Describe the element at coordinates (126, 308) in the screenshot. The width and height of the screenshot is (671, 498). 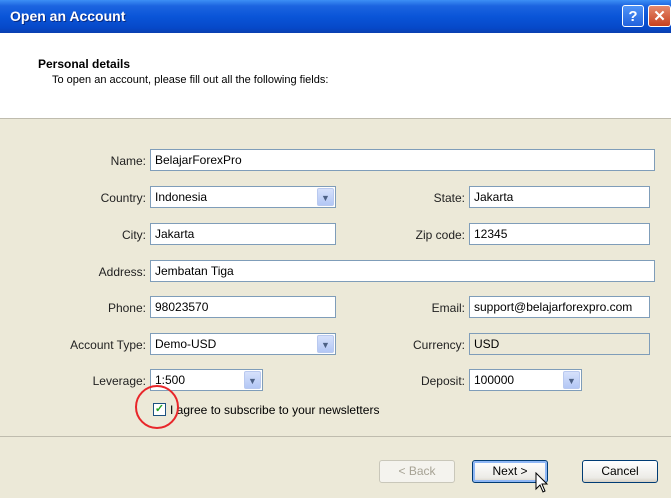
I see `phone-label: Phone:` at that location.